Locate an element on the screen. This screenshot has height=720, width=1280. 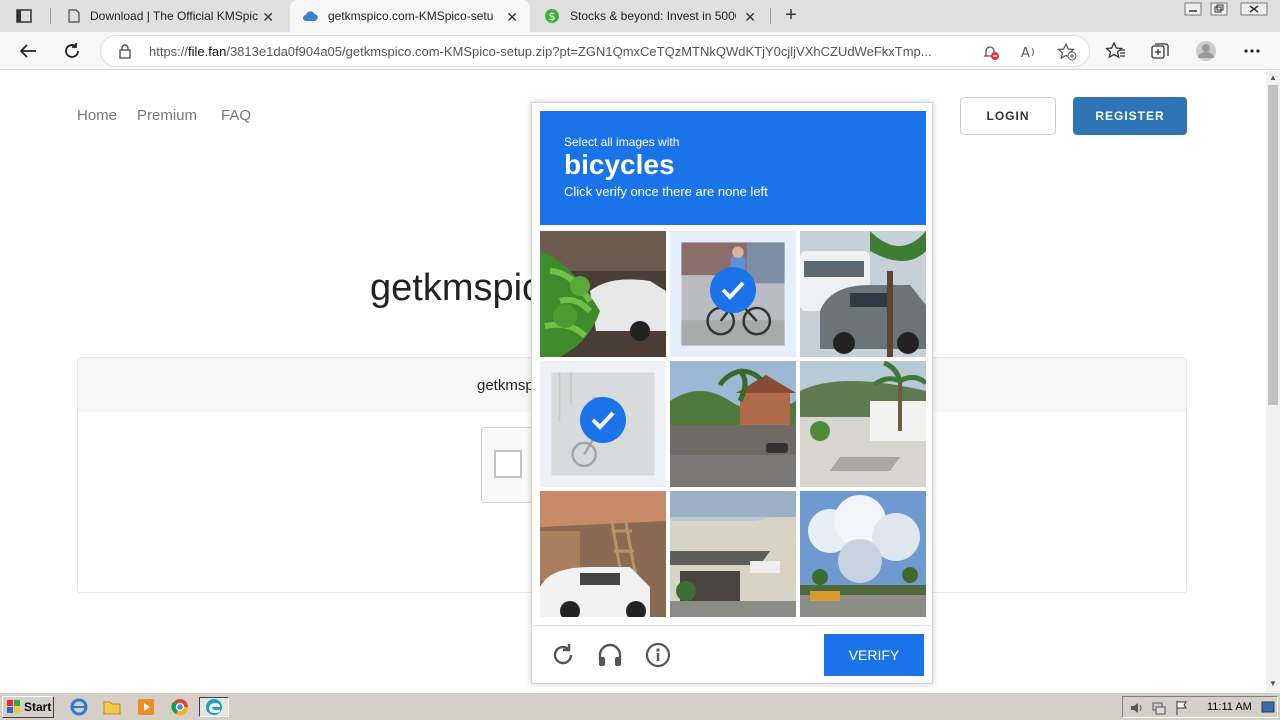
favorites-icon is located at coordinates (1115, 50).